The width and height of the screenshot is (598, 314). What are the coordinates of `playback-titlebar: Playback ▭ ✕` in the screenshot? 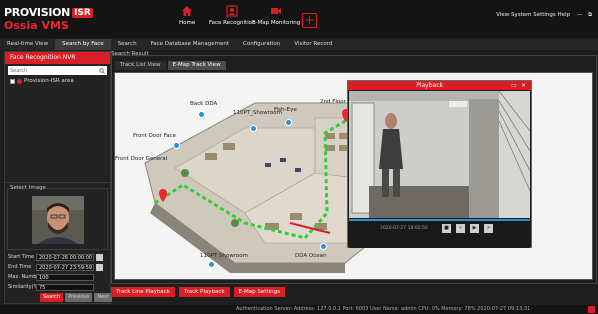 It's located at (439, 85).